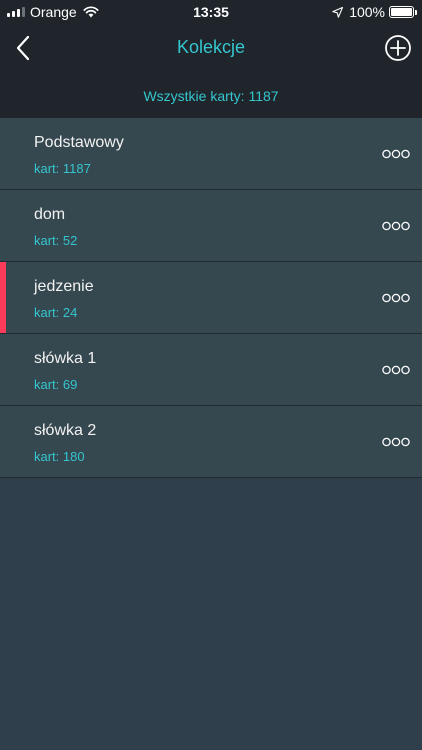  I want to click on collection-card-count: kart: 24, so click(56, 312).